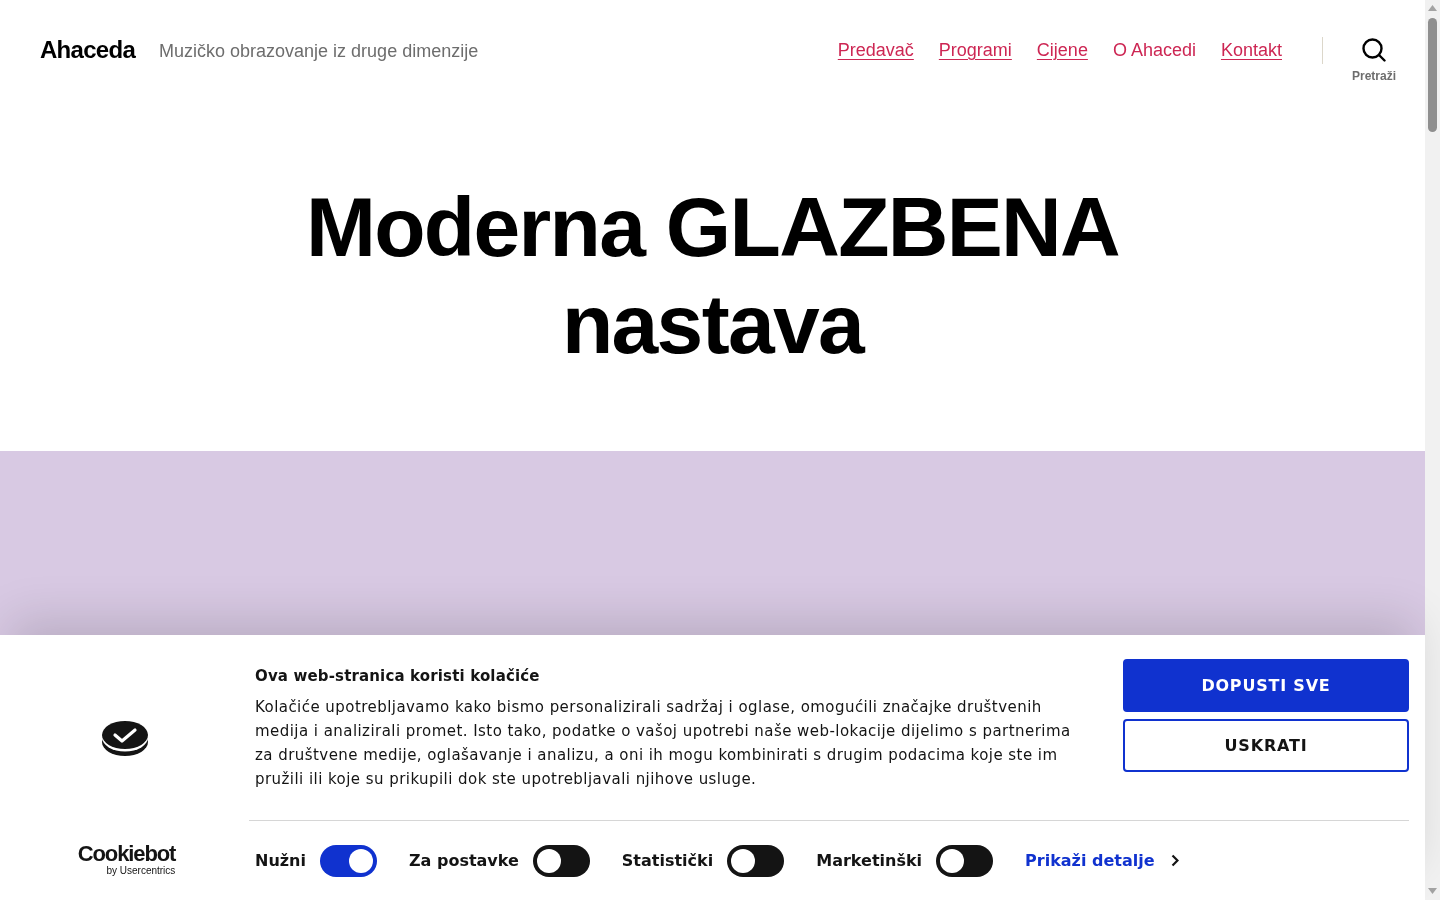  I want to click on toggle-label: Za postavke, so click(463, 860).